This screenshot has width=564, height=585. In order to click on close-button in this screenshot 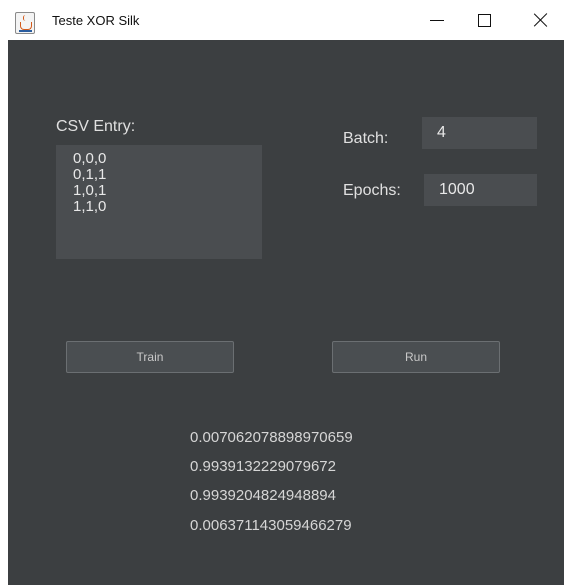, I will do `click(541, 20)`.